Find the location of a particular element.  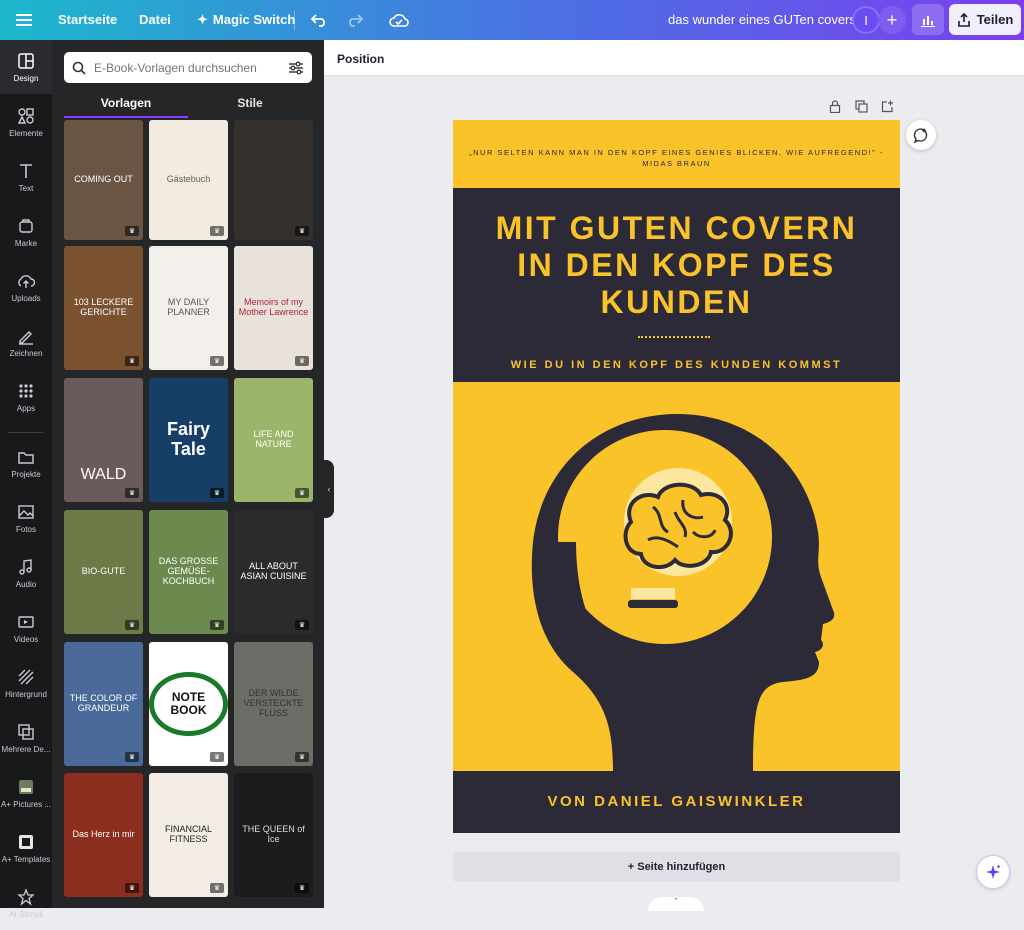

rail-item-videos: Videos is located at coordinates (26, 628).